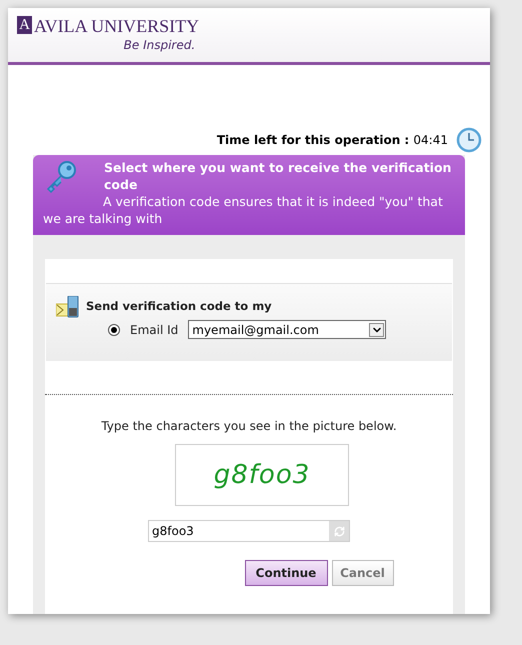 The height and width of the screenshot is (645, 522). Describe the element at coordinates (363, 573) in the screenshot. I see `cancel-button: Cancel` at that location.